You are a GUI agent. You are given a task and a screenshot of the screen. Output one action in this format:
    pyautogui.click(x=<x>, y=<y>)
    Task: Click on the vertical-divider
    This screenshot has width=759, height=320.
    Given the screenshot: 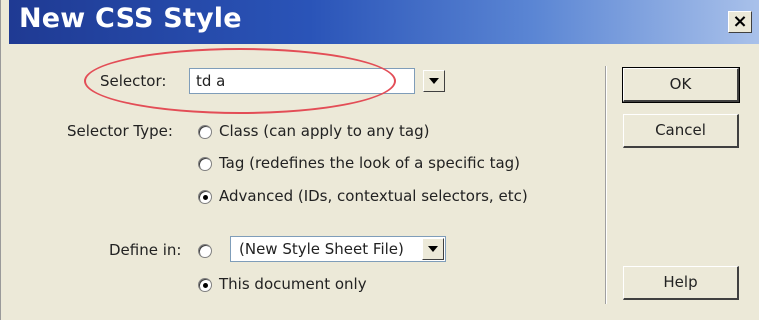 What is the action you would take?
    pyautogui.click(x=606, y=185)
    